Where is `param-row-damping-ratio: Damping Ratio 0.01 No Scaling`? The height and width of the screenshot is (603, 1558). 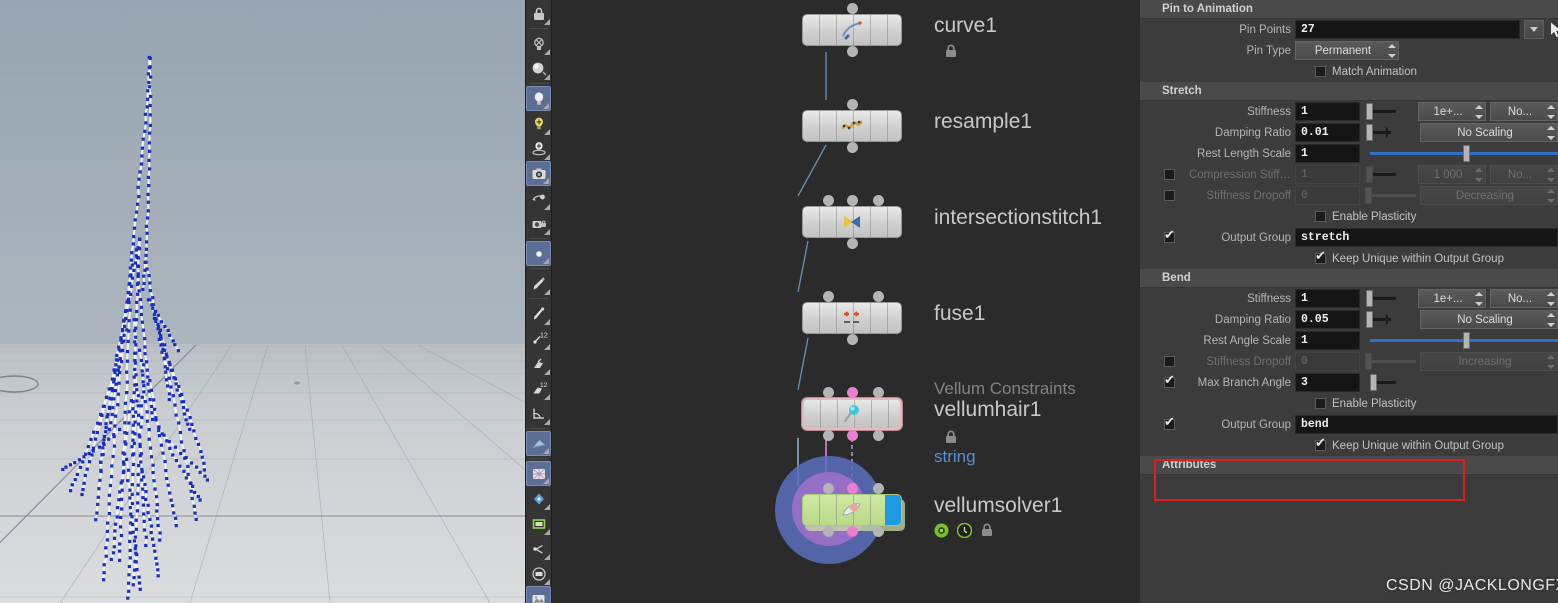 param-row-damping-ratio: Damping Ratio 0.01 No Scaling is located at coordinates (1349, 132).